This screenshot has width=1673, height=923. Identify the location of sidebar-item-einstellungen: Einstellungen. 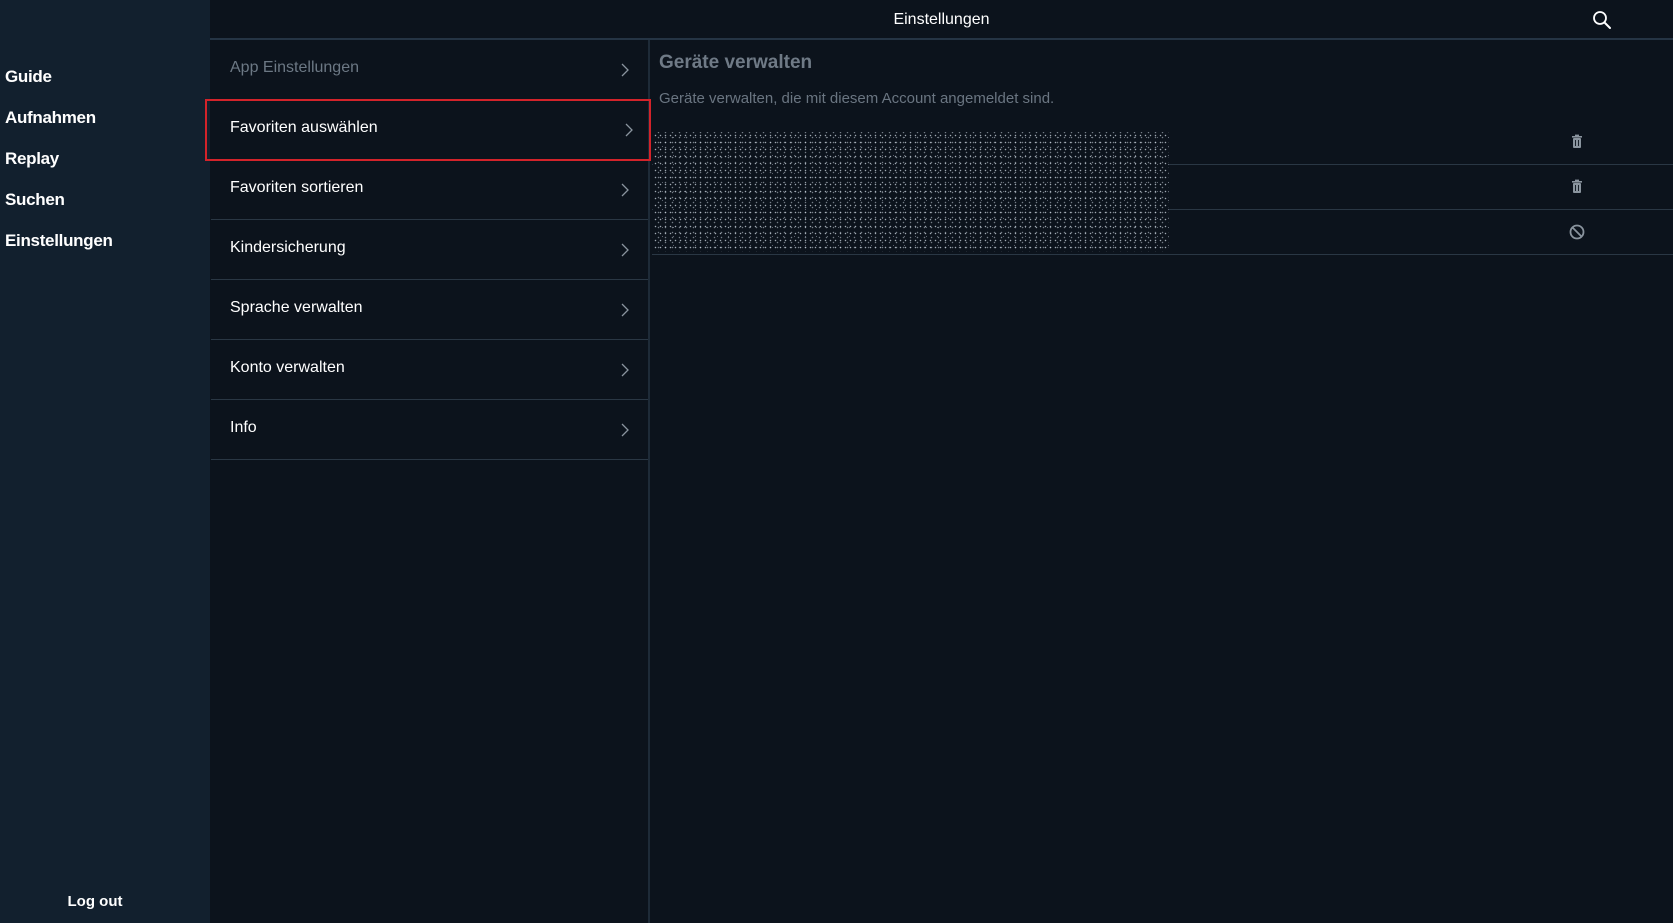
(105, 246).